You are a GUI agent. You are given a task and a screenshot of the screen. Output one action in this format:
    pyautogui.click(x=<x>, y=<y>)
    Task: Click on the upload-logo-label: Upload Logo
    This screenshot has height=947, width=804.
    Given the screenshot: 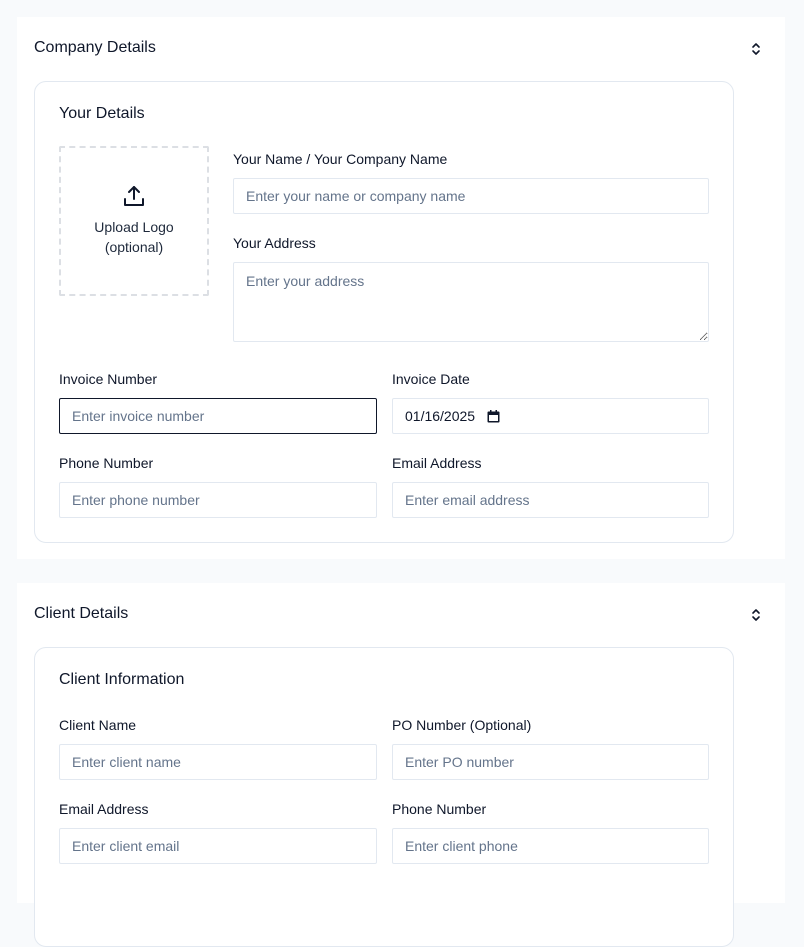 What is the action you would take?
    pyautogui.click(x=134, y=227)
    